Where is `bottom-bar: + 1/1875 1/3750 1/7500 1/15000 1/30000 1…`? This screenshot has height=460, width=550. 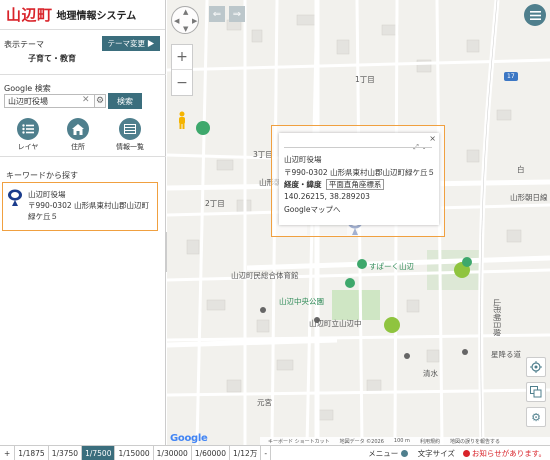
bottom-bar: + 1/1875 1/3750 1/7500 1/15000 1/30000 1… is located at coordinates (275, 452).